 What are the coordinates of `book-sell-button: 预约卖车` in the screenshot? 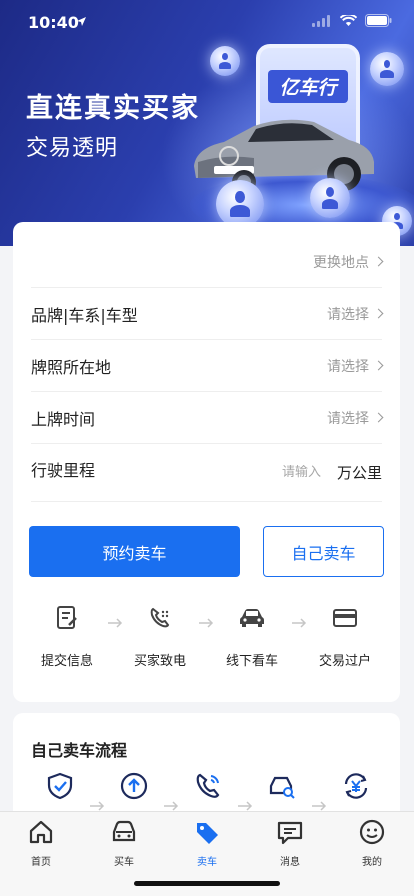 It's located at (134, 551).